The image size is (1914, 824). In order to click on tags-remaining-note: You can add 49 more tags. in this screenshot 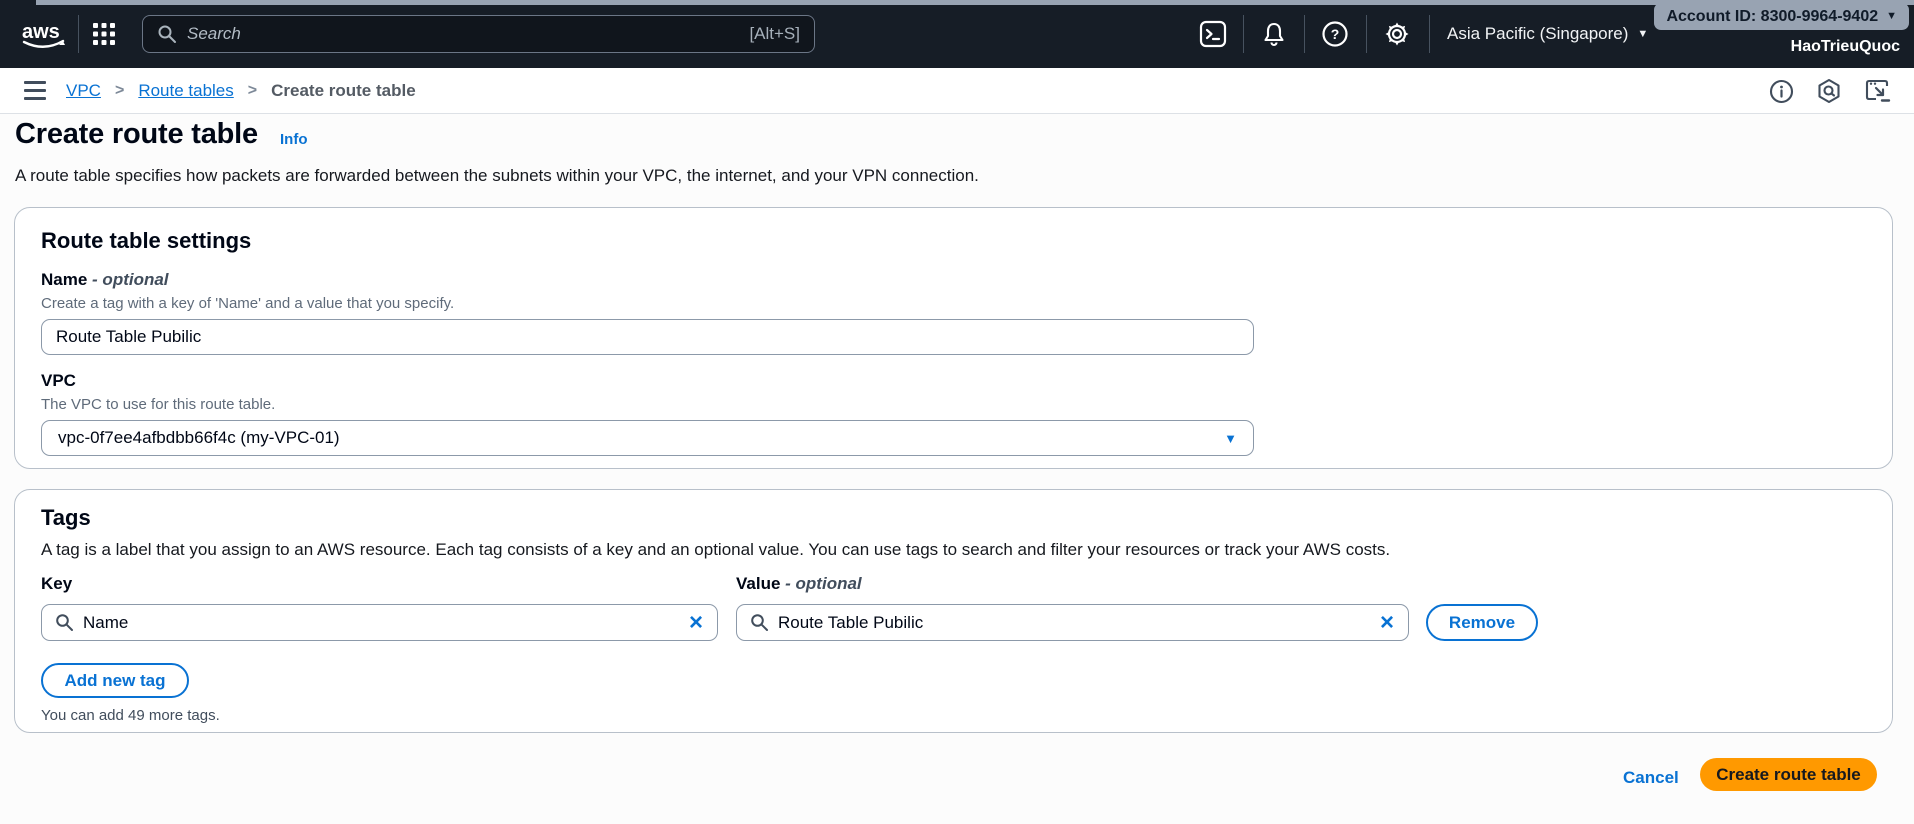, I will do `click(130, 715)`.